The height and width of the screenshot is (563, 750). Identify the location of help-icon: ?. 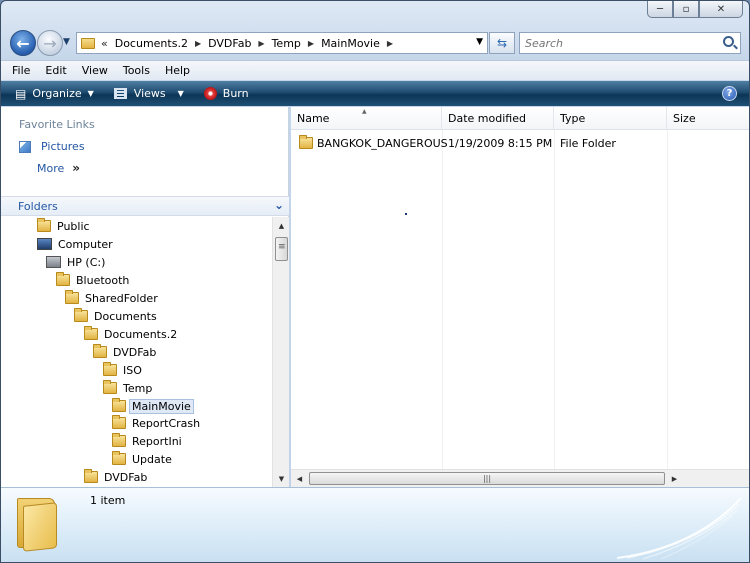
(729, 93).